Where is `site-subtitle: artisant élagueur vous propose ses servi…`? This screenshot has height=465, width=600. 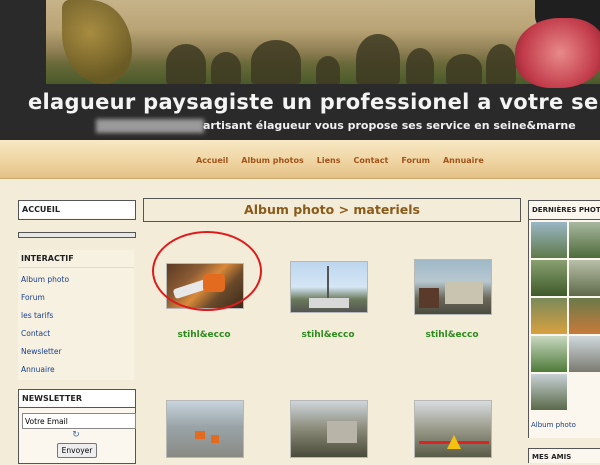 site-subtitle: artisant élagueur vous propose ses servi… is located at coordinates (389, 125).